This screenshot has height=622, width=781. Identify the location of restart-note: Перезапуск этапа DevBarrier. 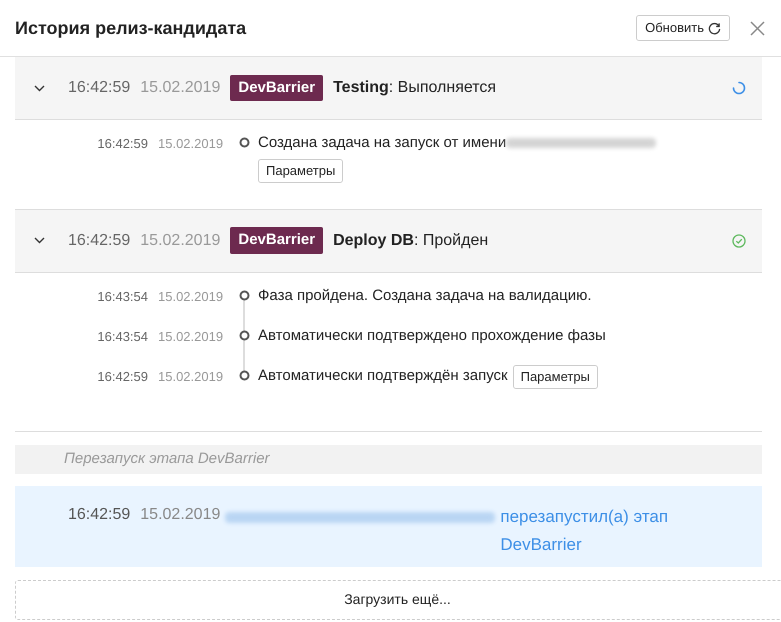
(388, 459).